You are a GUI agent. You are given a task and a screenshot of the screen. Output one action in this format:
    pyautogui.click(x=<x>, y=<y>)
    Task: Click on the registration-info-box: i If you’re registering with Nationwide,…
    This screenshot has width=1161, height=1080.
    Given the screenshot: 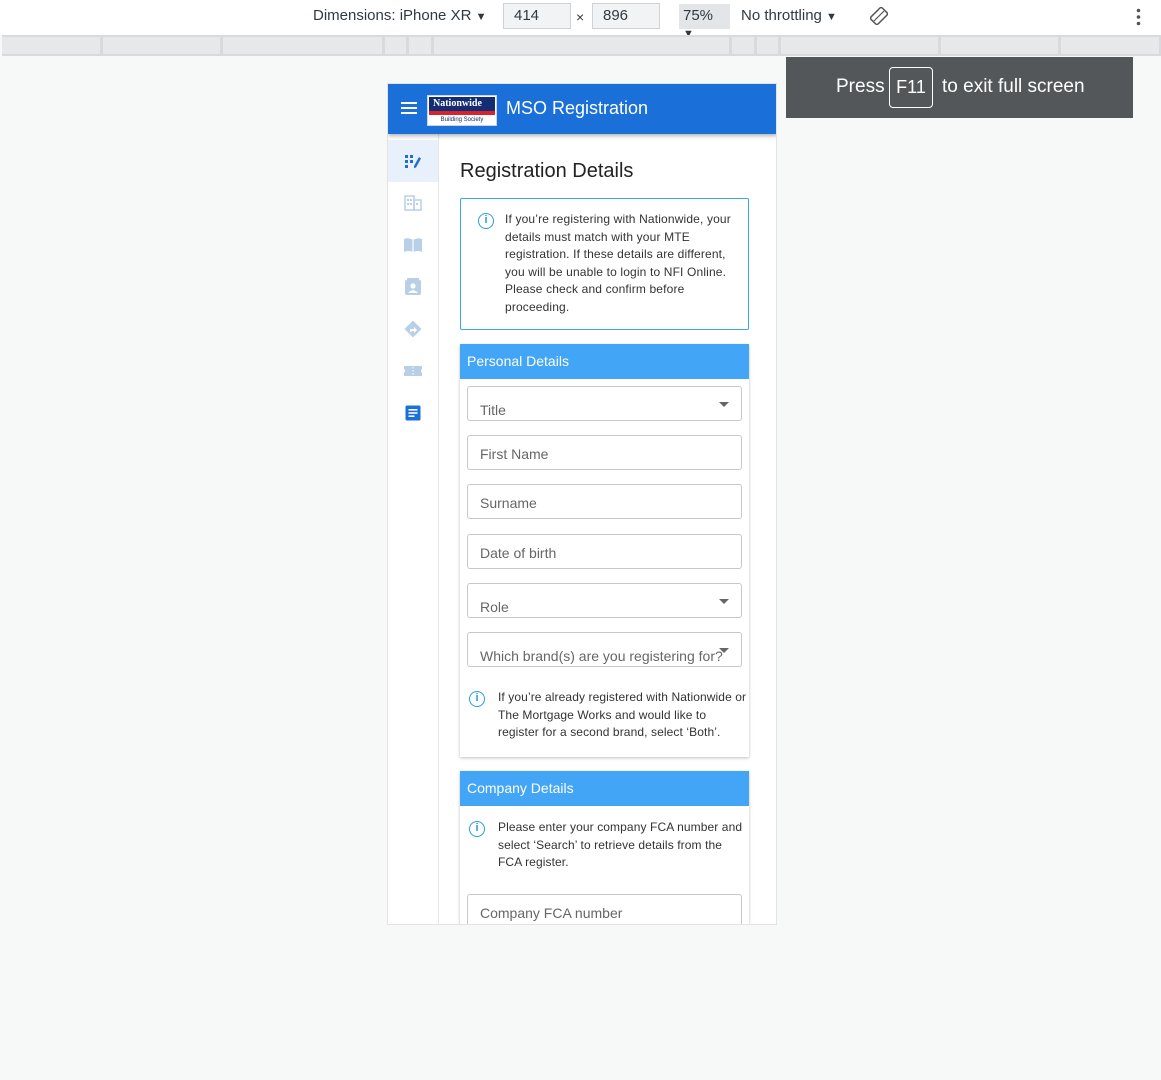 What is the action you would take?
    pyautogui.click(x=604, y=264)
    